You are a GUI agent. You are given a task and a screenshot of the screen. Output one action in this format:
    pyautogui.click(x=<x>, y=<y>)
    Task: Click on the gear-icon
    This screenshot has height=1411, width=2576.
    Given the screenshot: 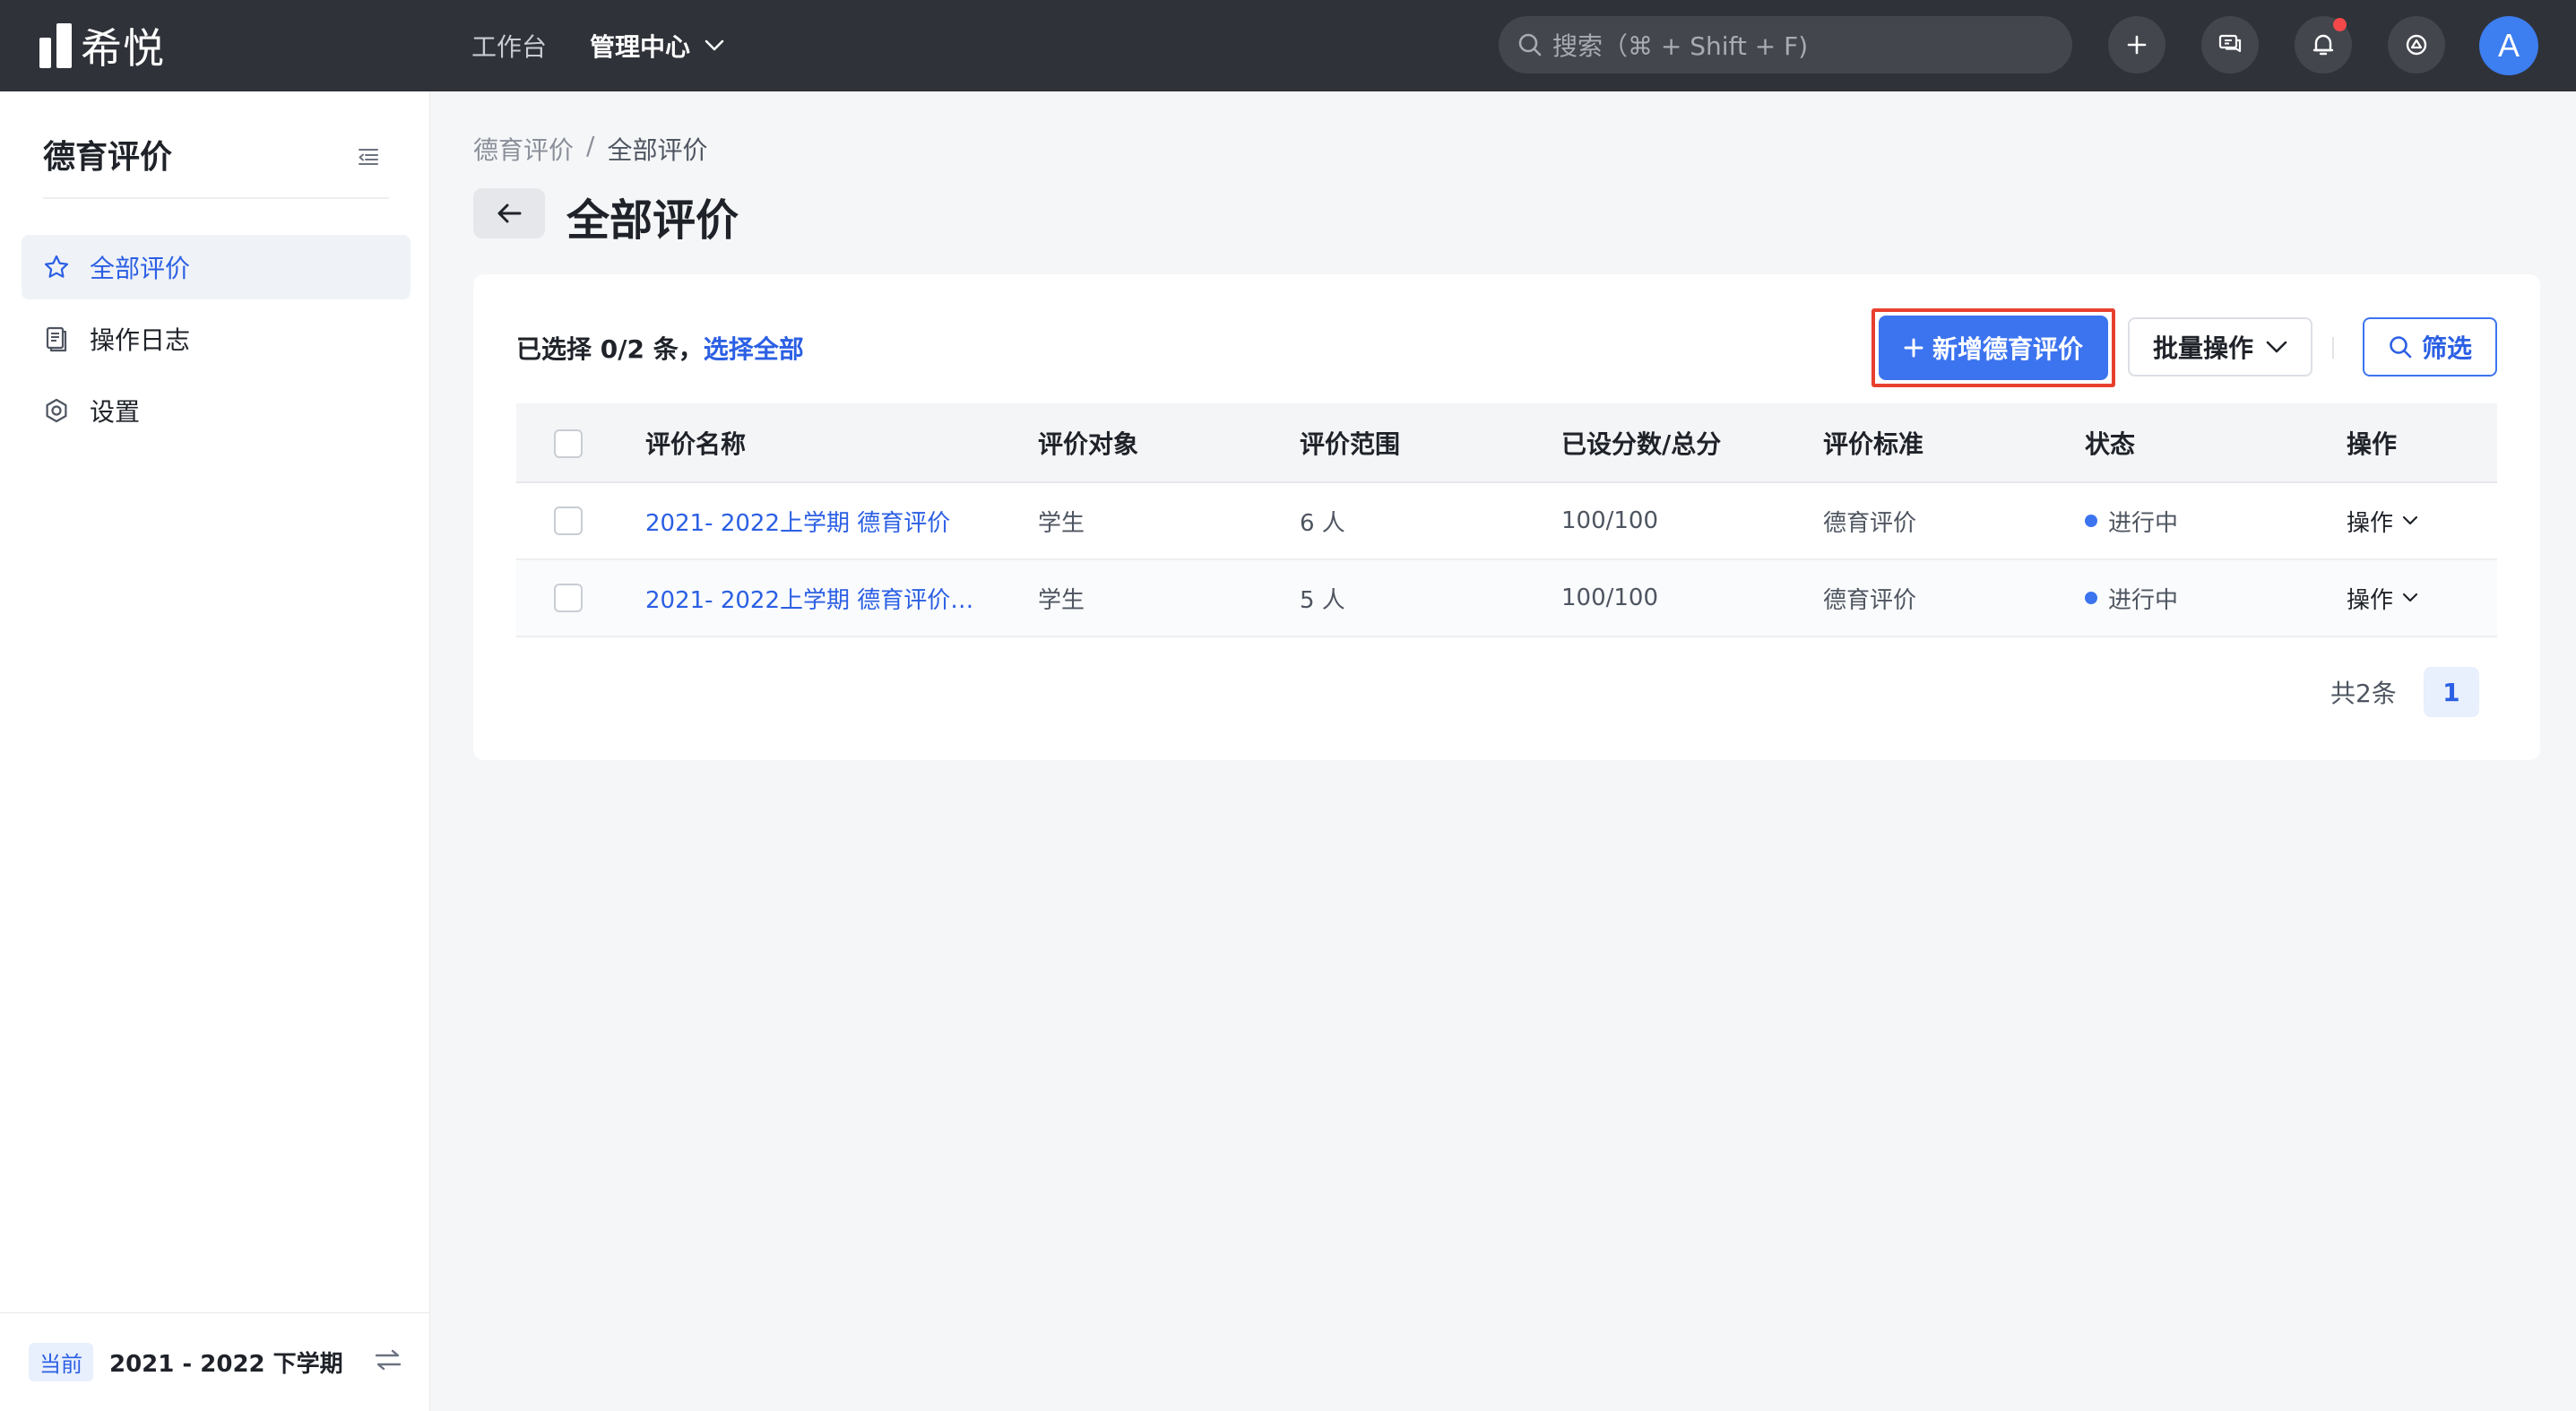 What is the action you would take?
    pyautogui.click(x=56, y=410)
    